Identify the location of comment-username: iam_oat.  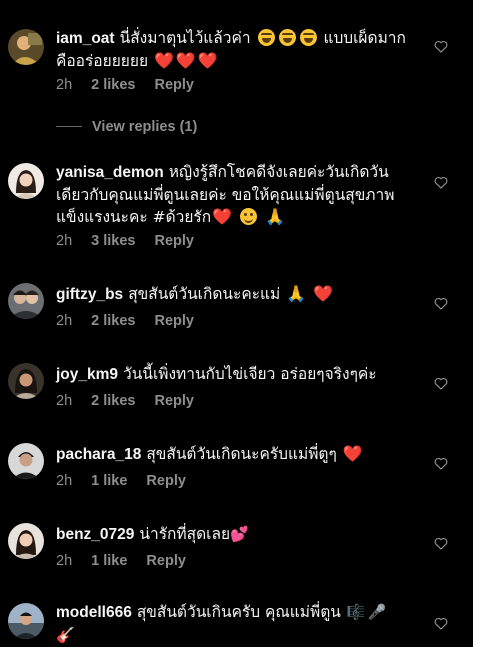
(85, 38).